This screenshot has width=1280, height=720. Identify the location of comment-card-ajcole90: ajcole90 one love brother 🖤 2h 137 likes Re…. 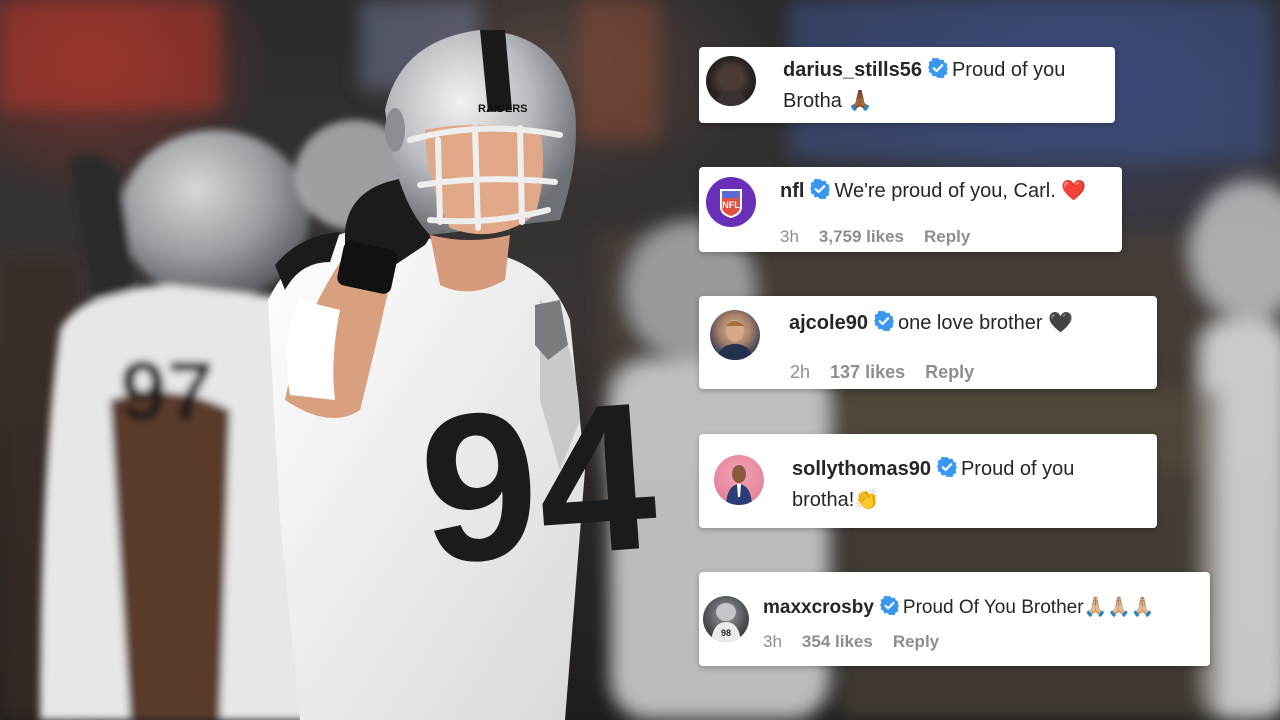
(928, 342).